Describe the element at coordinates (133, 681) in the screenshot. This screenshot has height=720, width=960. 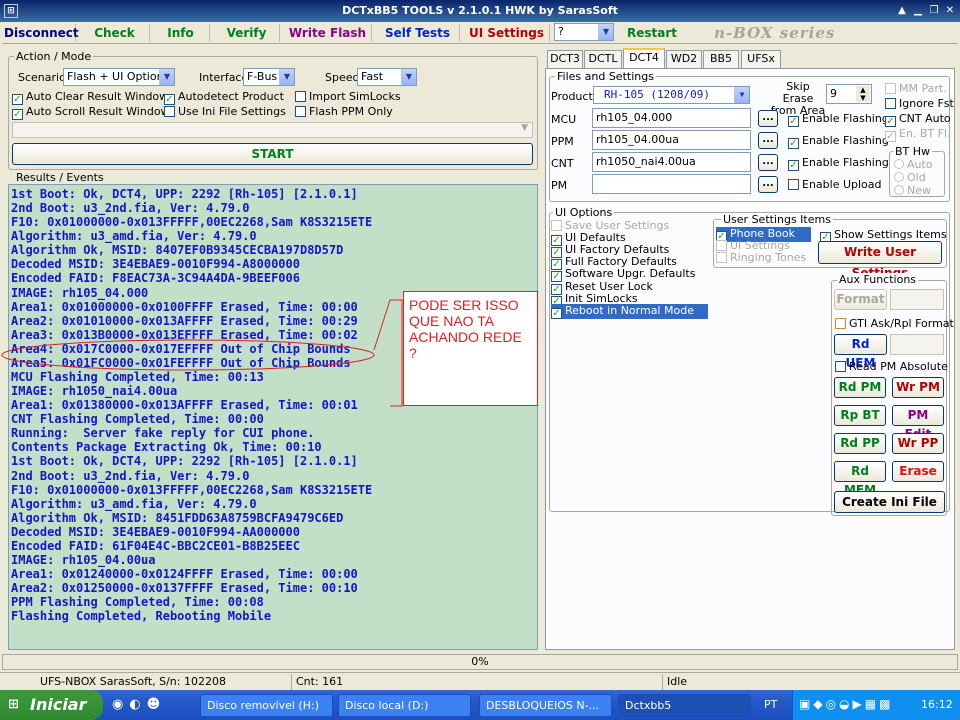
I see `status-device: UFS-NBOX SarasSoft, S/n: 102208` at that location.